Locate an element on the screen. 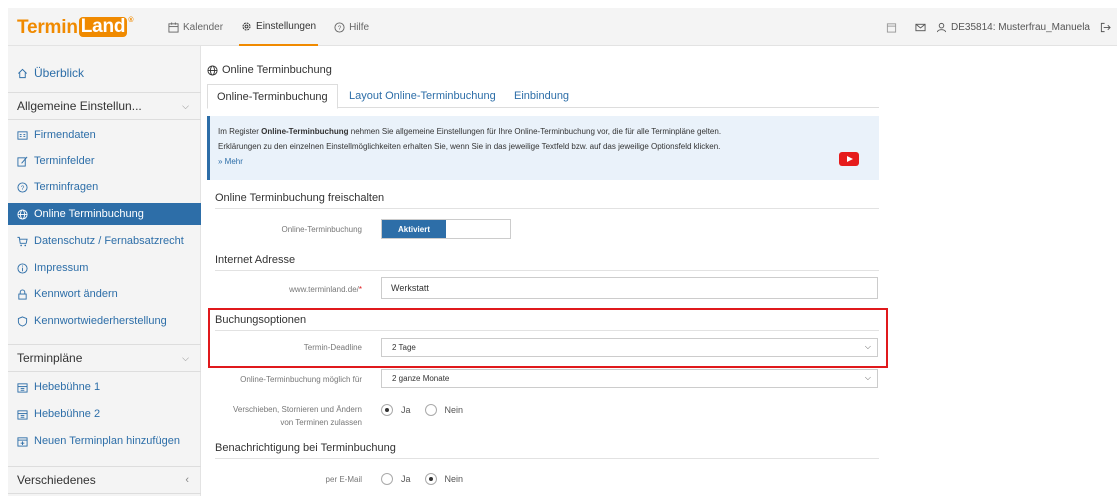 Image resolution: width=1117 pixels, height=496 pixels. nav-einstellungen: Einstellungen is located at coordinates (279, 27).